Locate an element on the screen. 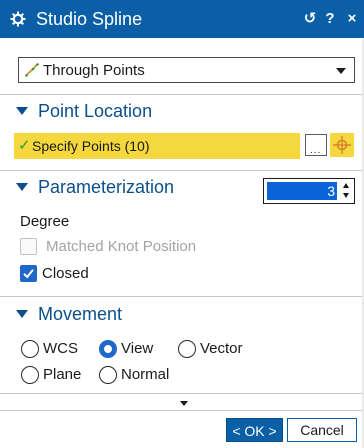 The height and width of the screenshot is (448, 364). degree-spinner: 3 is located at coordinates (309, 191).